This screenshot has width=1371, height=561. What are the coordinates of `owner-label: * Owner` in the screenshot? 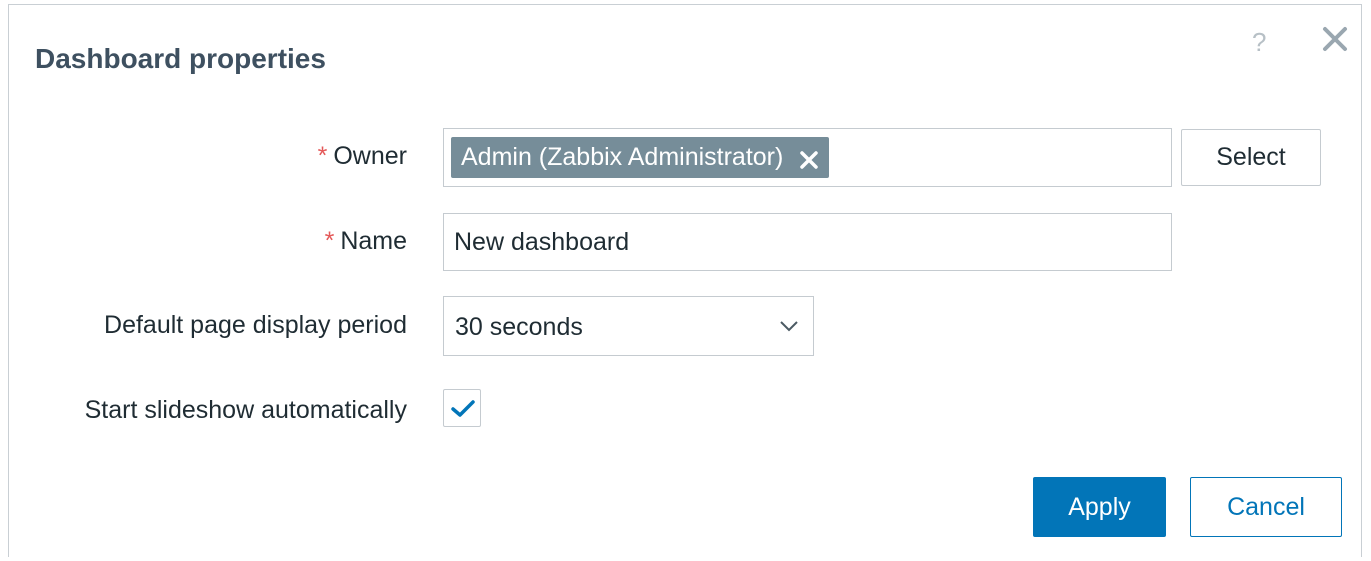 It's located at (362, 156).